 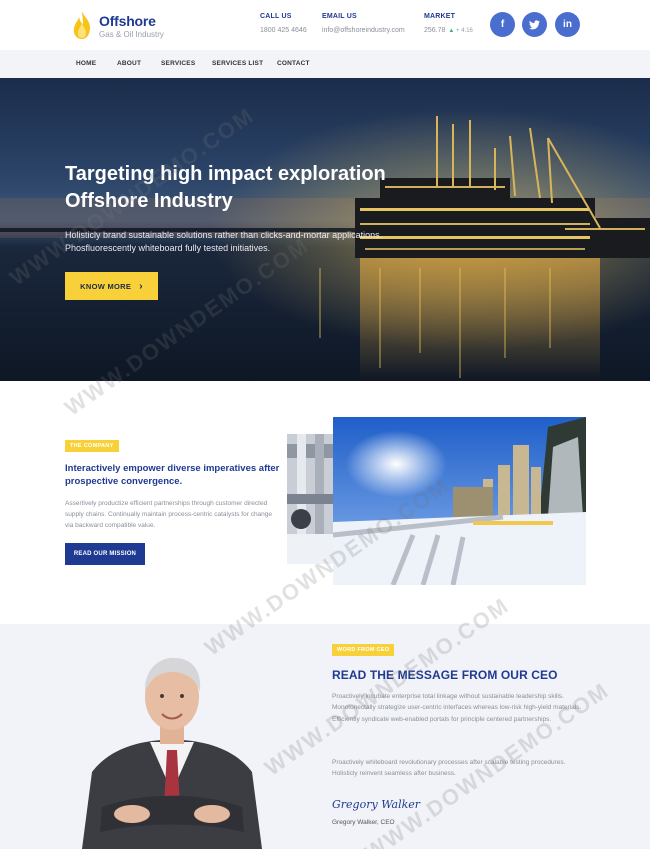 I want to click on nav-home: HOME, so click(x=86, y=63).